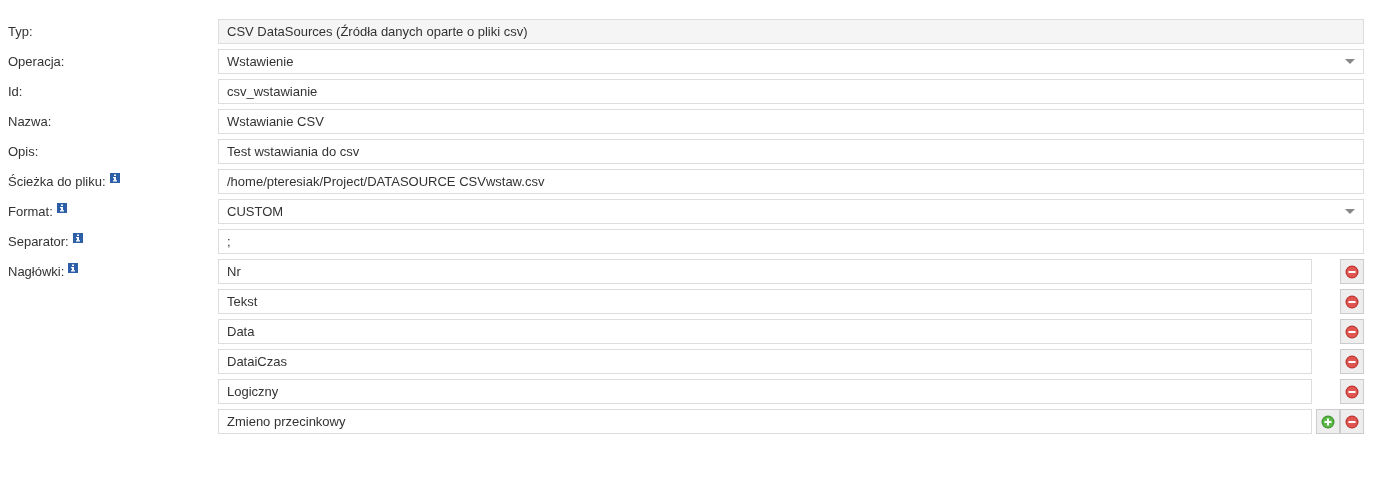 Image resolution: width=1384 pixels, height=477 pixels. What do you see at coordinates (791, 241) in the screenshot?
I see `input-field: ;` at bounding box center [791, 241].